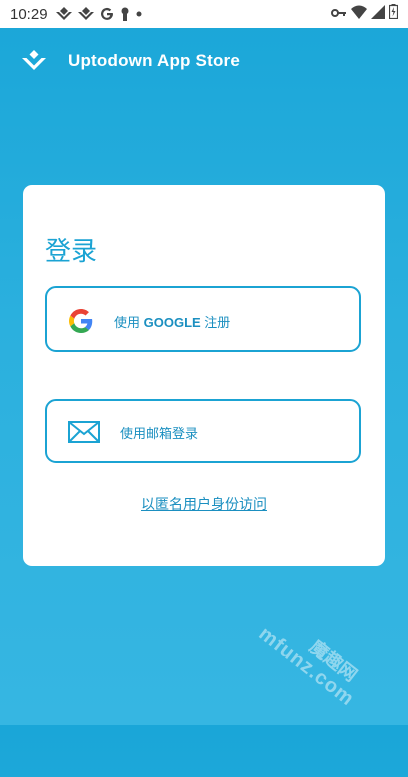 Image resolution: width=408 pixels, height=777 pixels. I want to click on app-header: Uptodown App Store, so click(204, 63).